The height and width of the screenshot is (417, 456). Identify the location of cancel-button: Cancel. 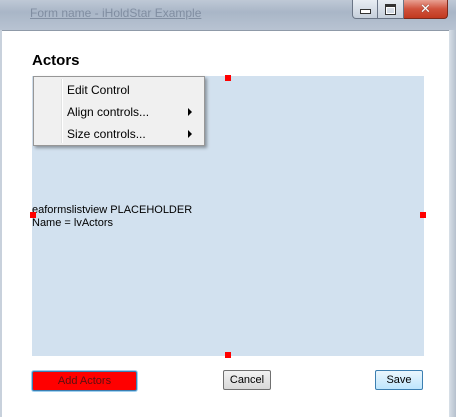
(247, 380).